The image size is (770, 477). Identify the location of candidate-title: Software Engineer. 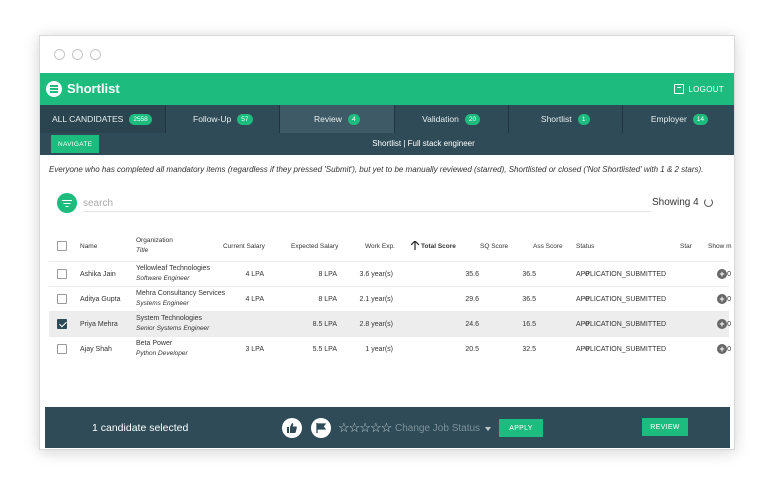
(163, 278).